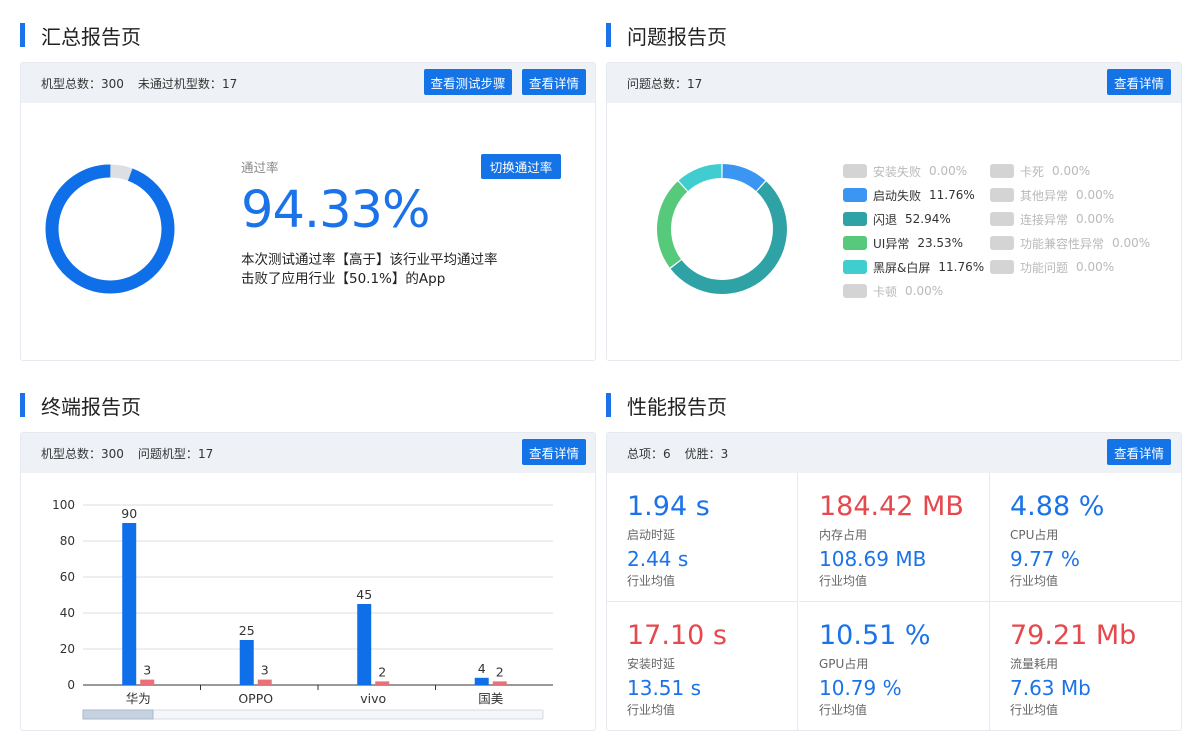  What do you see at coordinates (665, 83) in the screenshot?
I see `issue-total-stat: 问题总数：17` at bounding box center [665, 83].